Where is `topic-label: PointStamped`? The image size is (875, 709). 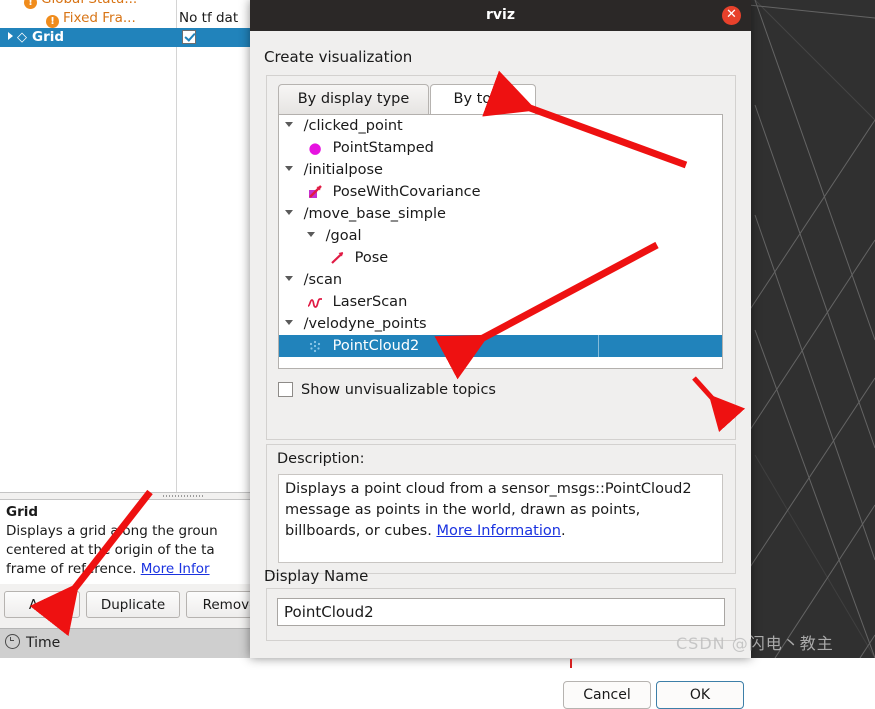
topic-label: PointStamped is located at coordinates (383, 148).